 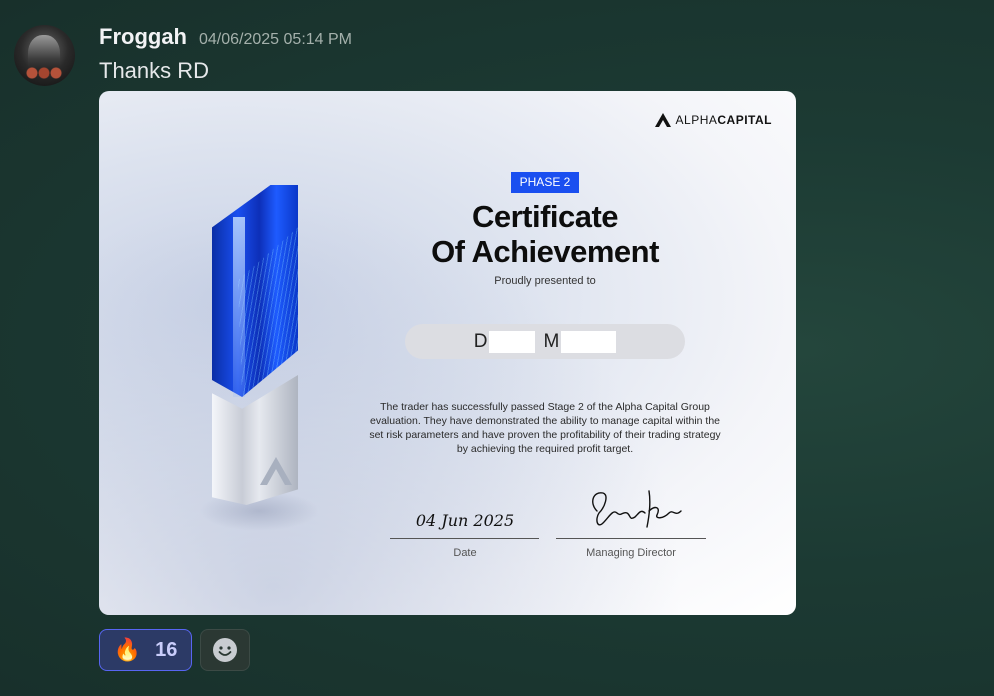 I want to click on recipient-name-field: D M, so click(x=545, y=341).